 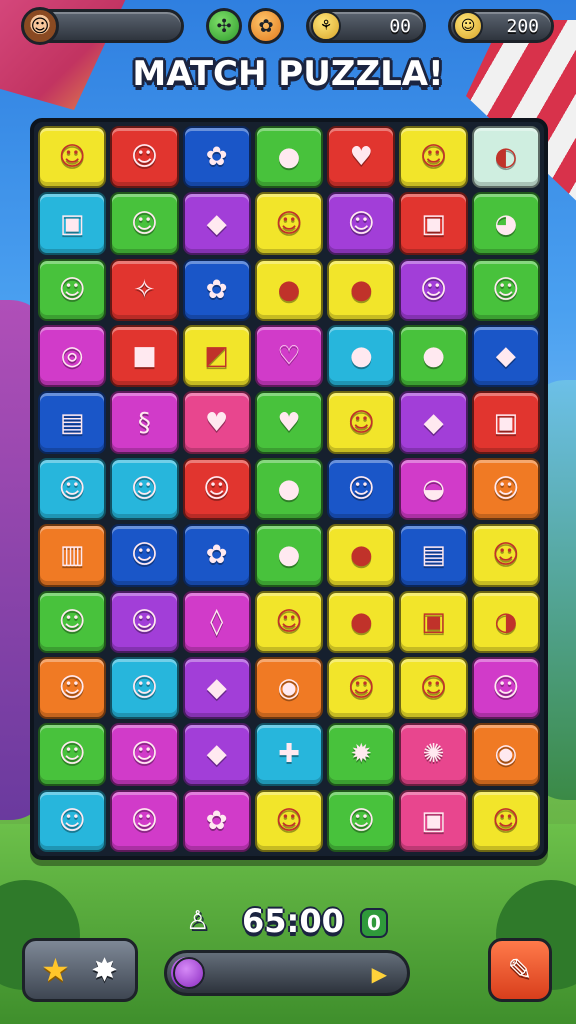 What do you see at coordinates (374, 923) in the screenshot?
I see `moves-badge: 0` at bounding box center [374, 923].